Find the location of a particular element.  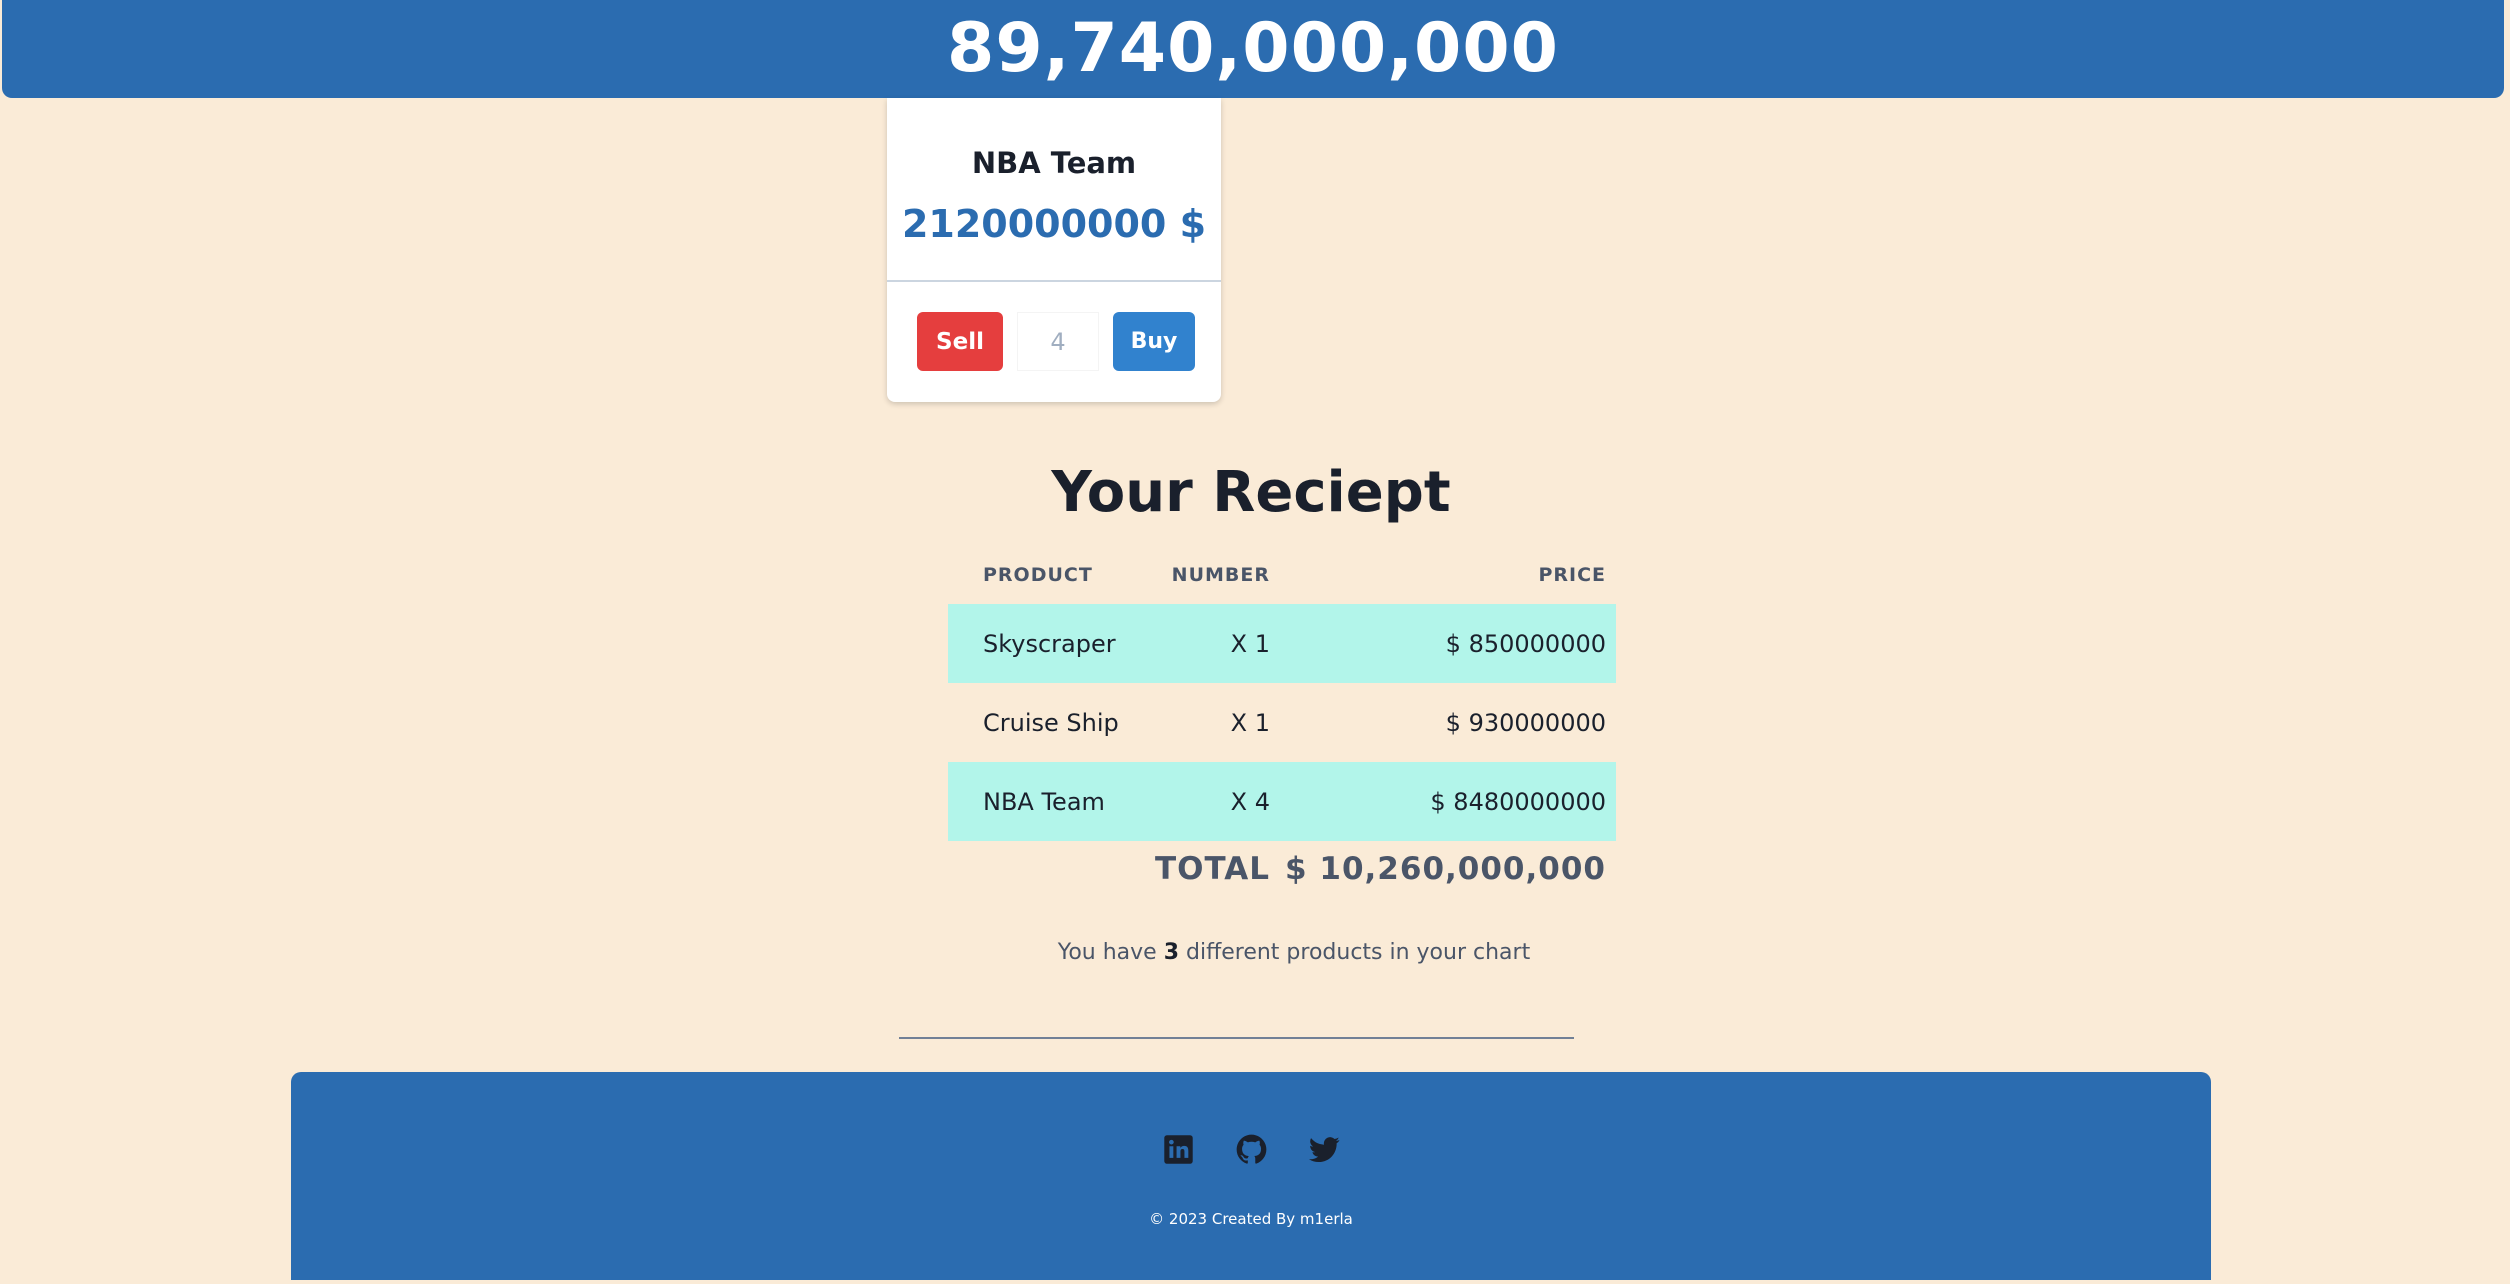

github-icon is located at coordinates (1251, 1149).